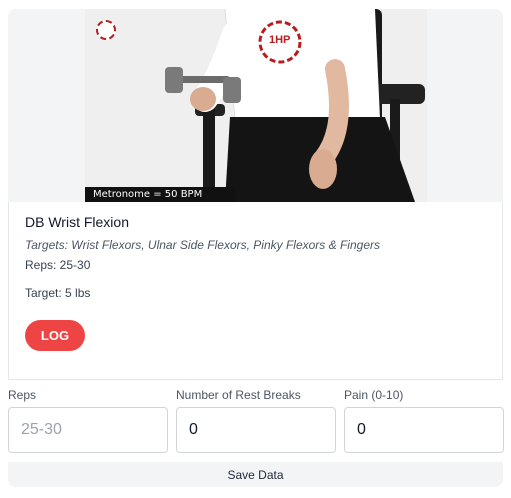 The height and width of the screenshot is (498, 511). I want to click on exercise-title: DB Wrist Flexion, so click(77, 222).